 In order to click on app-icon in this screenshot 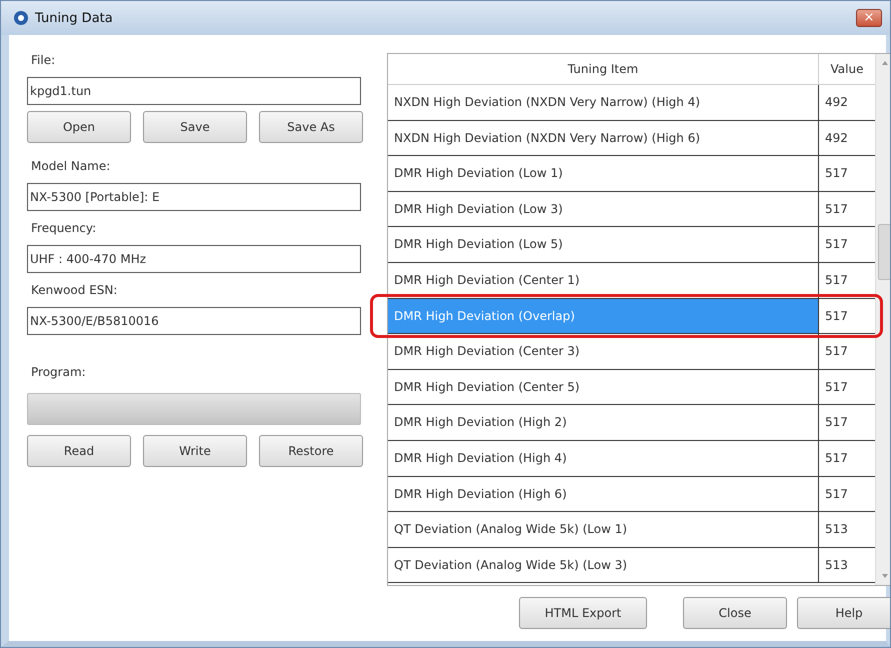, I will do `click(21, 18)`.